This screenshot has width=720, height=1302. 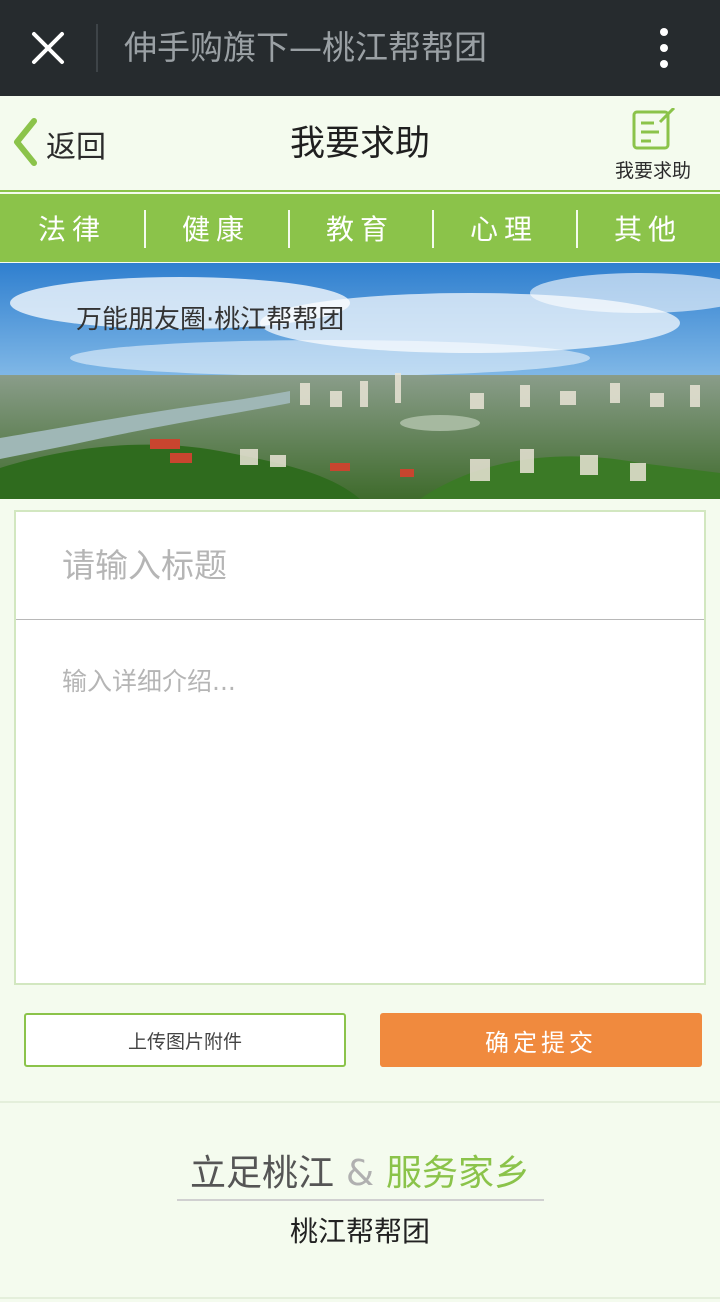 What do you see at coordinates (210, 320) in the screenshot?
I see `banner-caption: 万能朋友圈·桃江帮帮团` at bounding box center [210, 320].